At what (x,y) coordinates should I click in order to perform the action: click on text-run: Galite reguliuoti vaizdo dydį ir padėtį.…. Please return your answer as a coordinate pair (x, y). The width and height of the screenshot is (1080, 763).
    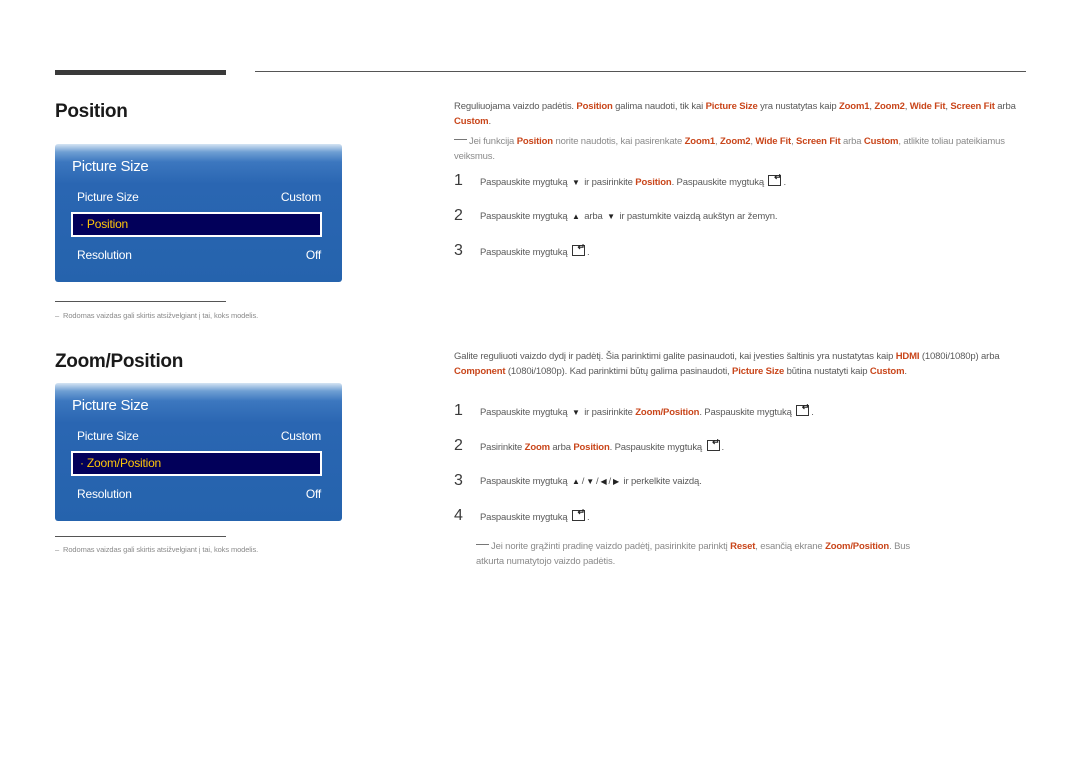
    Looking at the image, I should click on (675, 356).